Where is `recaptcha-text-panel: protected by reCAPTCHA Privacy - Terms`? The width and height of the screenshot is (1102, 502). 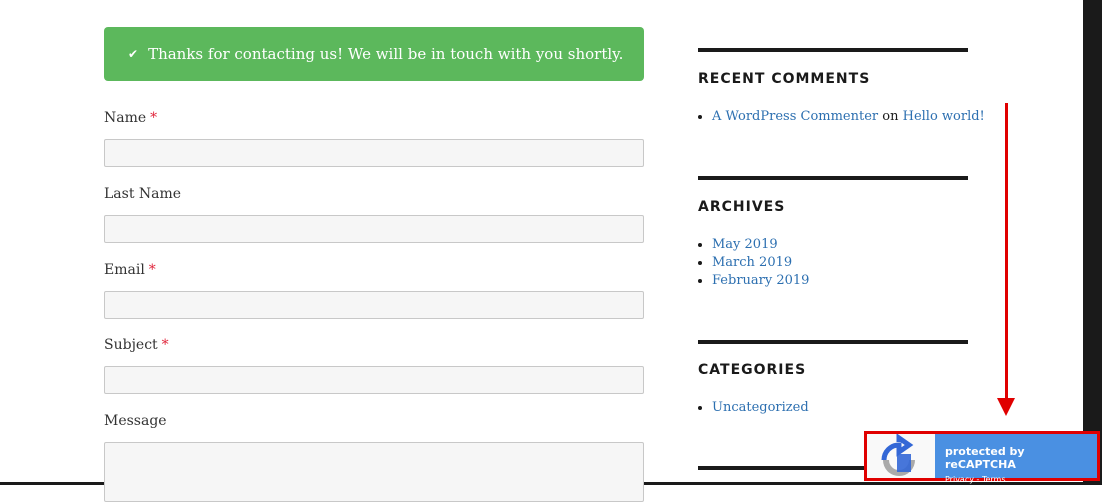
recaptcha-text-panel: protected by reCAPTCHA Privacy - Terms is located at coordinates (1016, 459).